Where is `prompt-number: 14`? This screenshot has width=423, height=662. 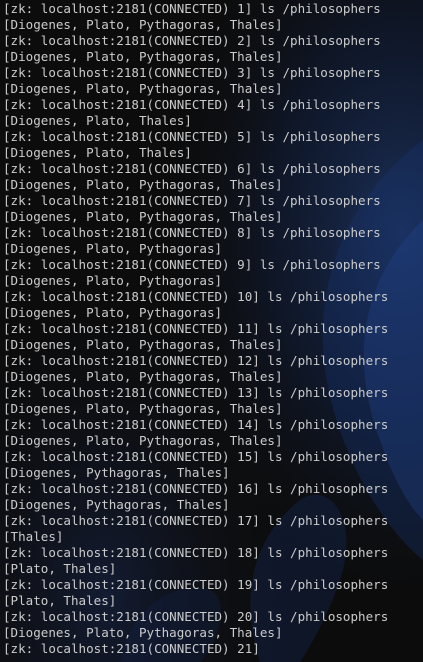
prompt-number: 14 is located at coordinates (245, 424).